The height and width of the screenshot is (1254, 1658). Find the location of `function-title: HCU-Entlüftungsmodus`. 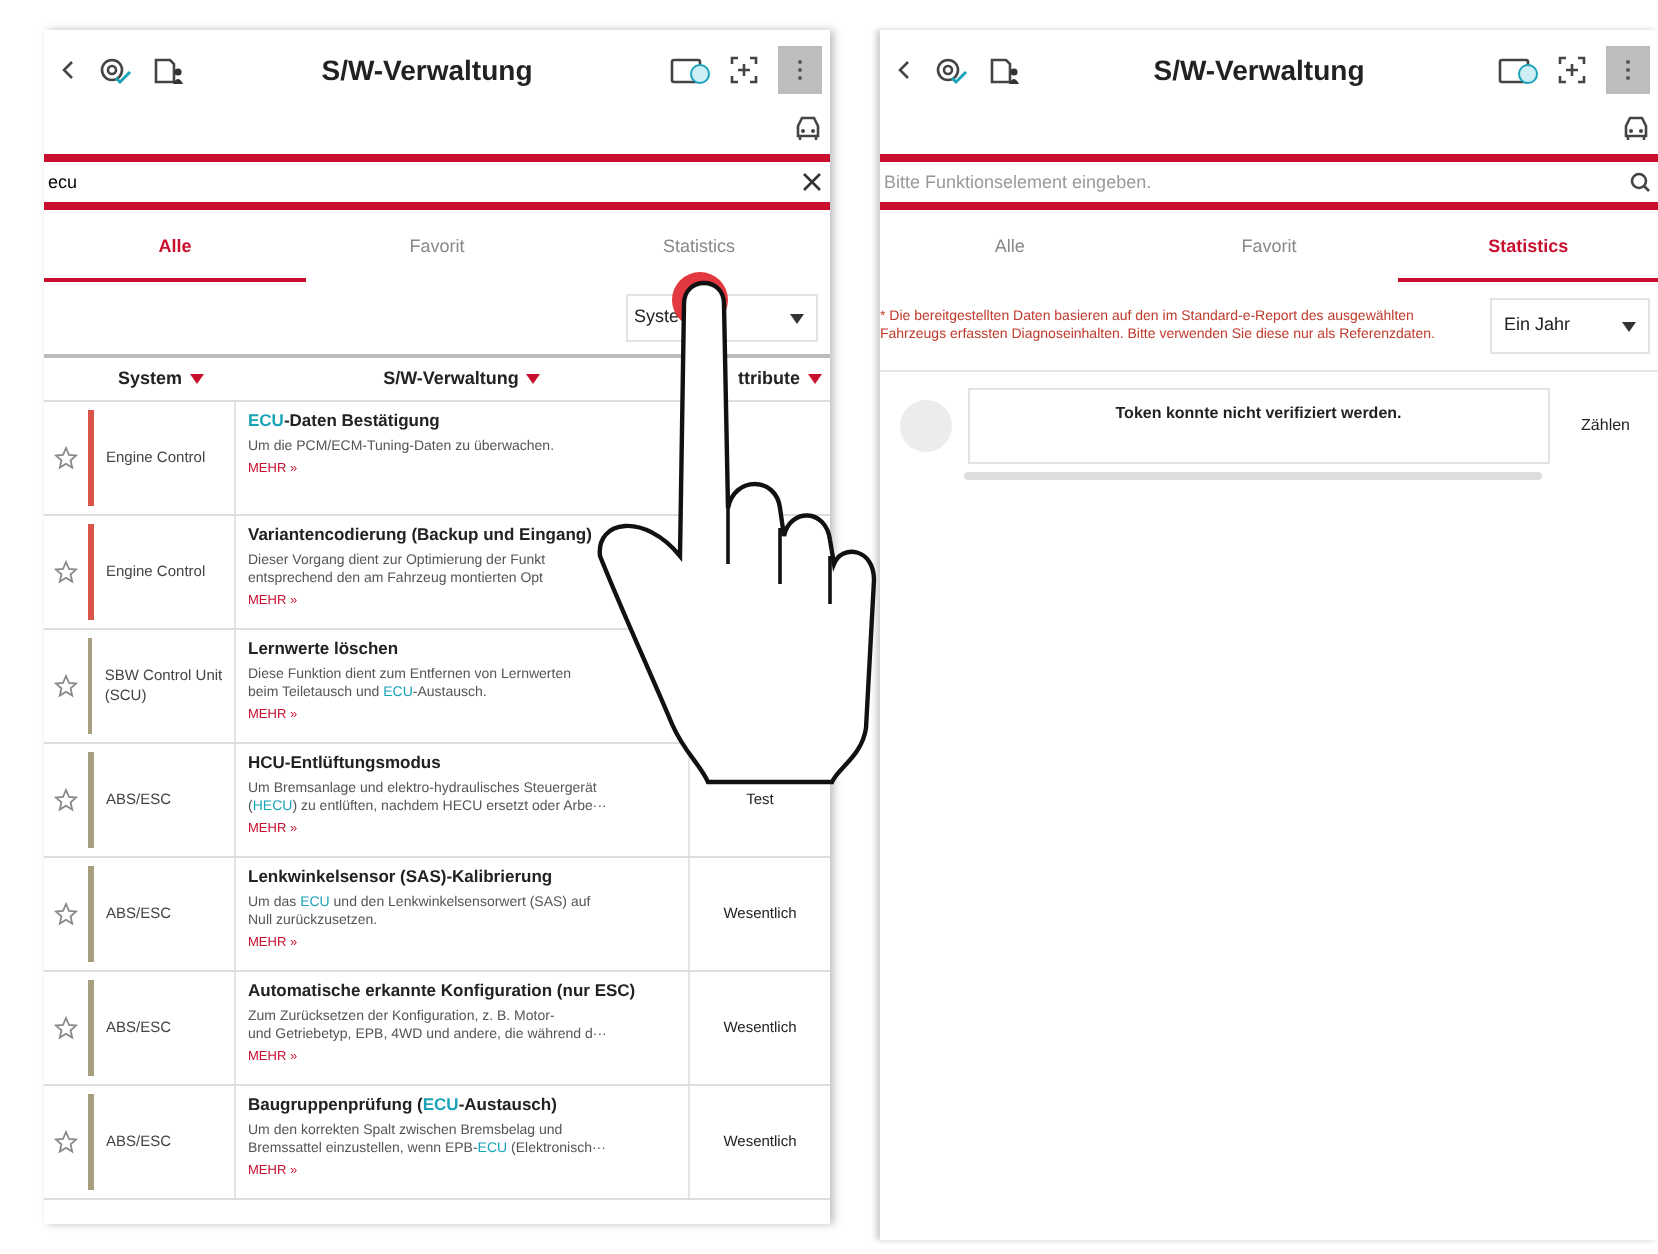

function-title: HCU-Entlüftungsmodus is located at coordinates (345, 763).